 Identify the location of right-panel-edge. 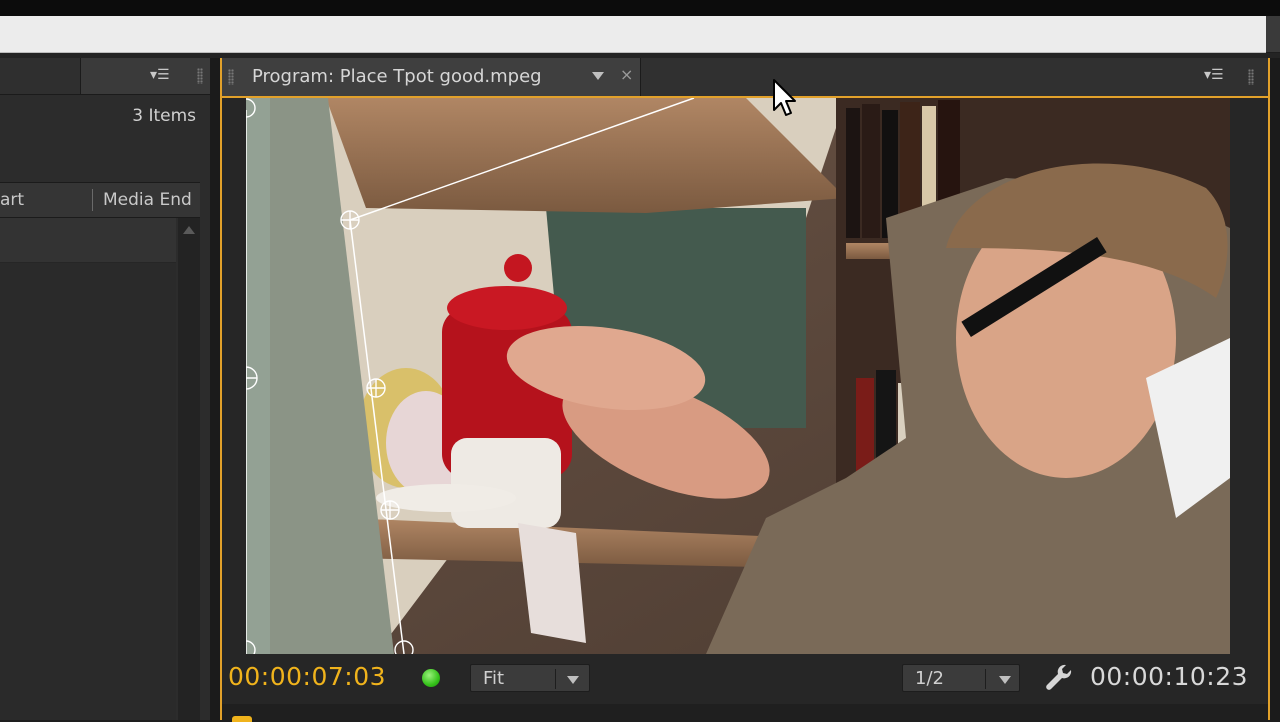
(1275, 389).